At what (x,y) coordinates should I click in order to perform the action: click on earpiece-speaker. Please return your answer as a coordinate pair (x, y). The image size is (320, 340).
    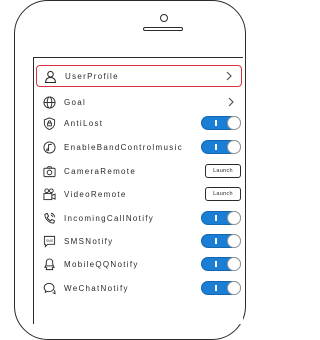
    Looking at the image, I should click on (163, 29).